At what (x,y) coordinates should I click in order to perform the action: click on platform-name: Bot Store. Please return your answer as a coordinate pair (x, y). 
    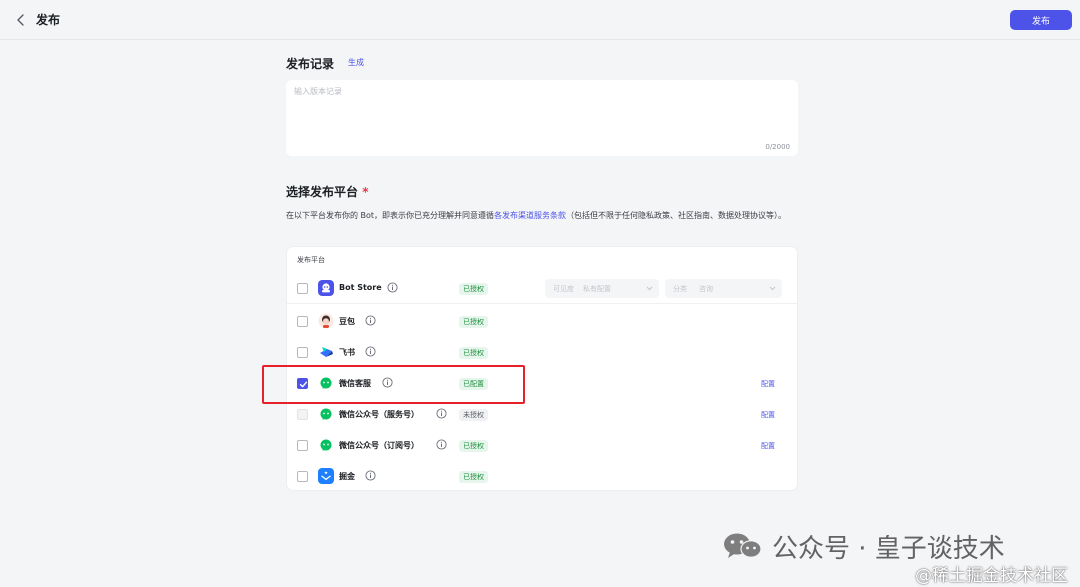
    Looking at the image, I should click on (360, 287).